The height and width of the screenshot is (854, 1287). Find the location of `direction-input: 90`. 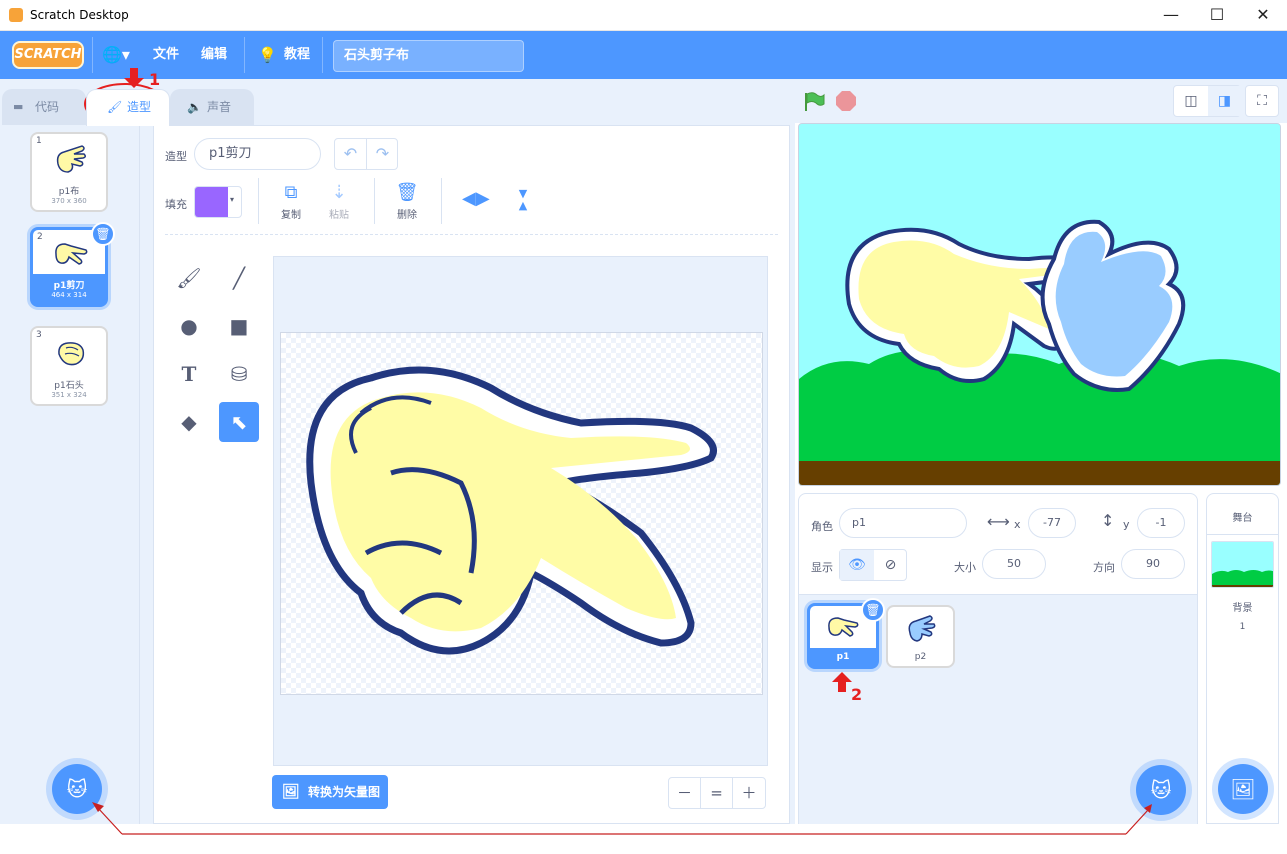

direction-input: 90 is located at coordinates (1153, 564).